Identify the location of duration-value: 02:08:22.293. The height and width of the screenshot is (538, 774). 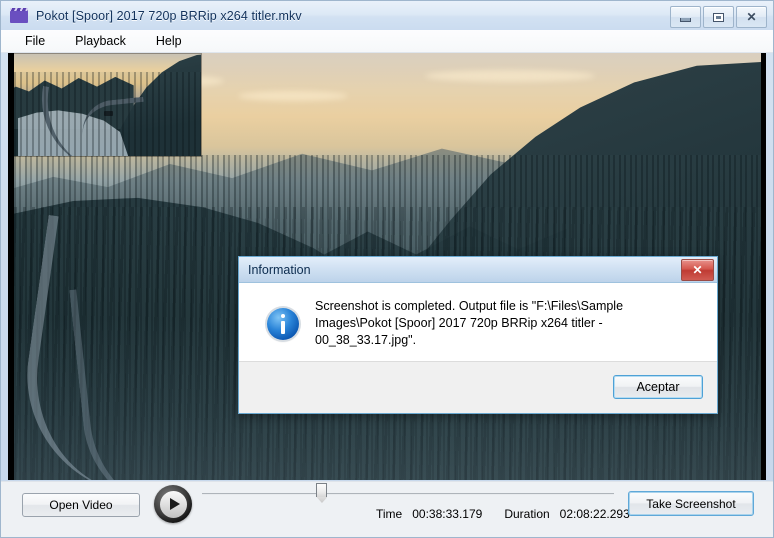
(594, 514).